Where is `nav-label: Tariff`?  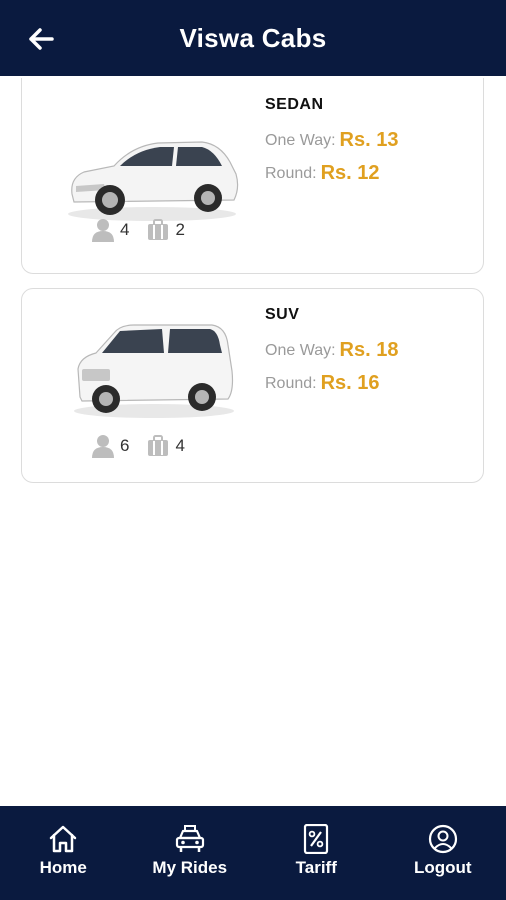 nav-label: Tariff is located at coordinates (316, 867).